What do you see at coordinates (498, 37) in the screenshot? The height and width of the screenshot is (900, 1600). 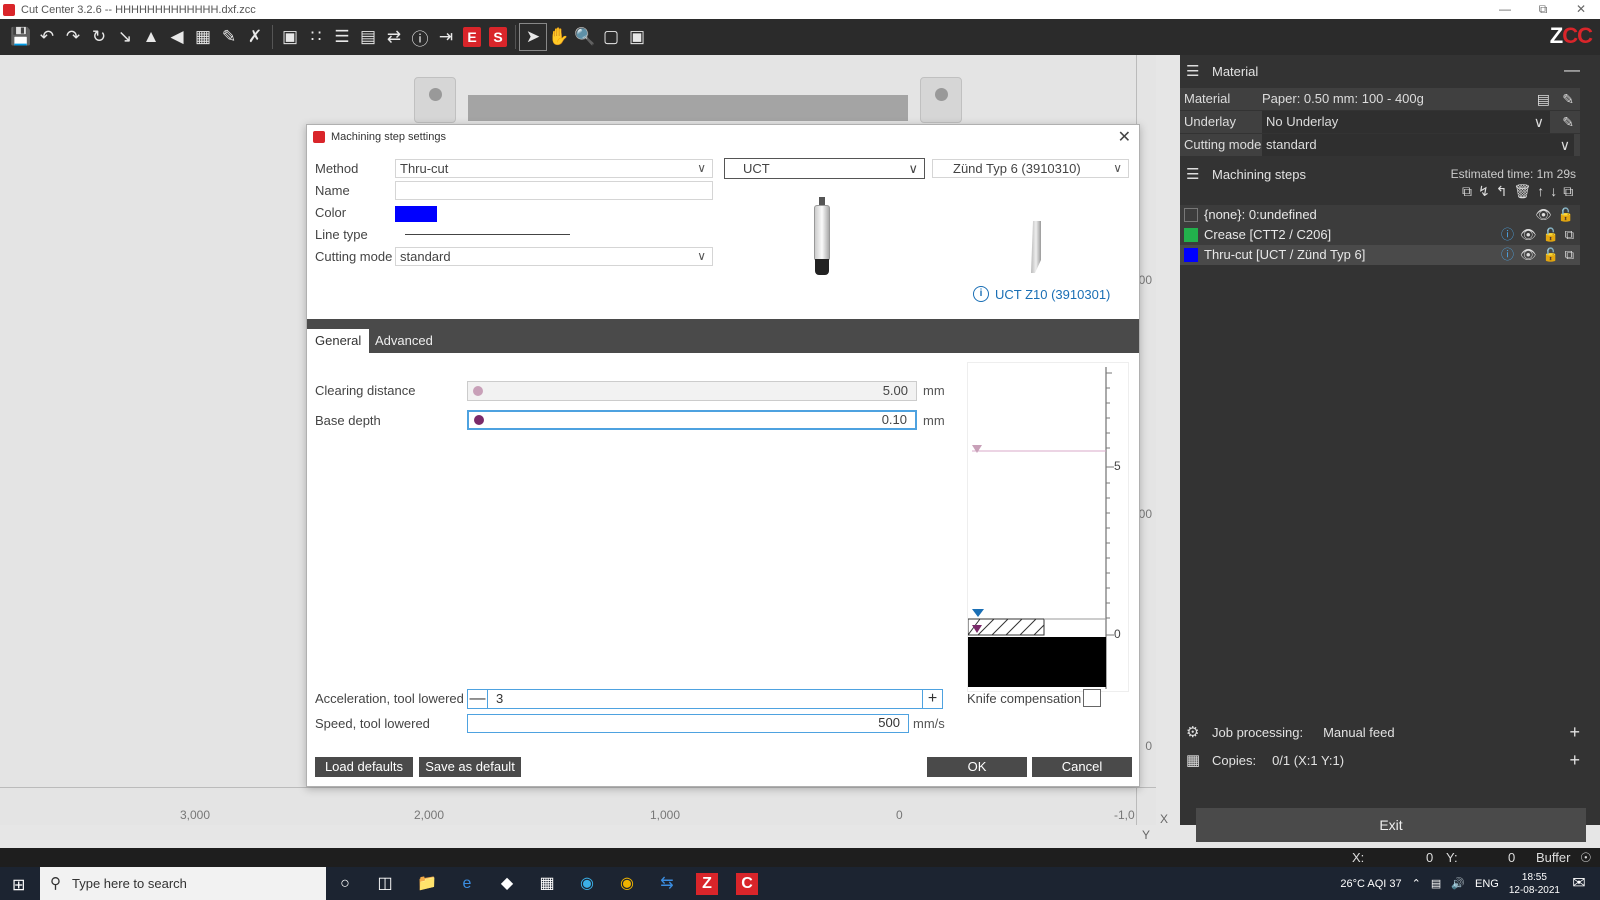 I see `s-mode-icon: S` at bounding box center [498, 37].